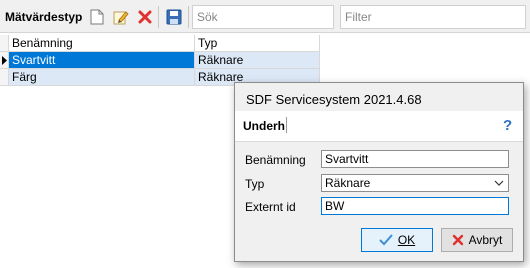 This screenshot has height=268, width=530. I want to click on cell-name: Svartvitt, so click(102, 60).